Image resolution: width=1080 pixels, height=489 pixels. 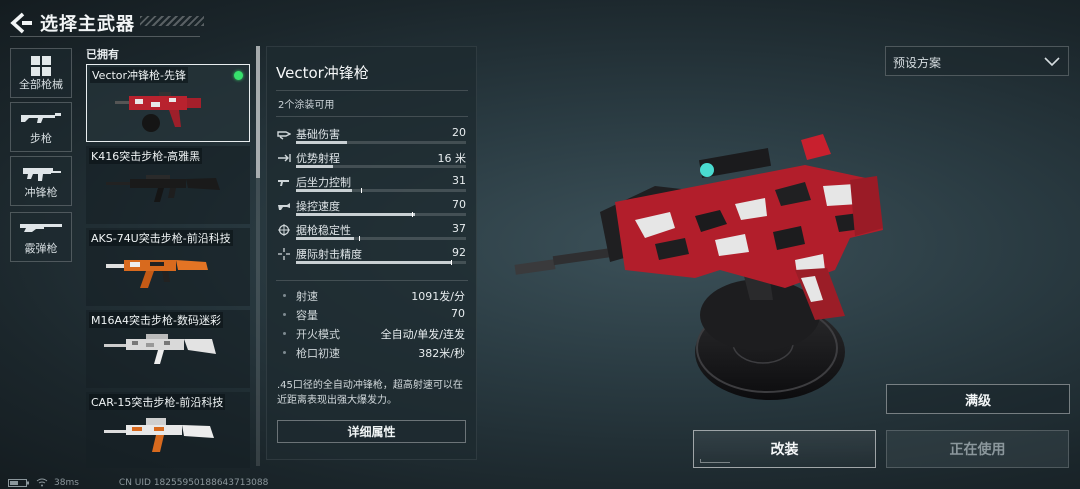 What do you see at coordinates (978, 399) in the screenshot?
I see `max-level-button: 满级` at bounding box center [978, 399].